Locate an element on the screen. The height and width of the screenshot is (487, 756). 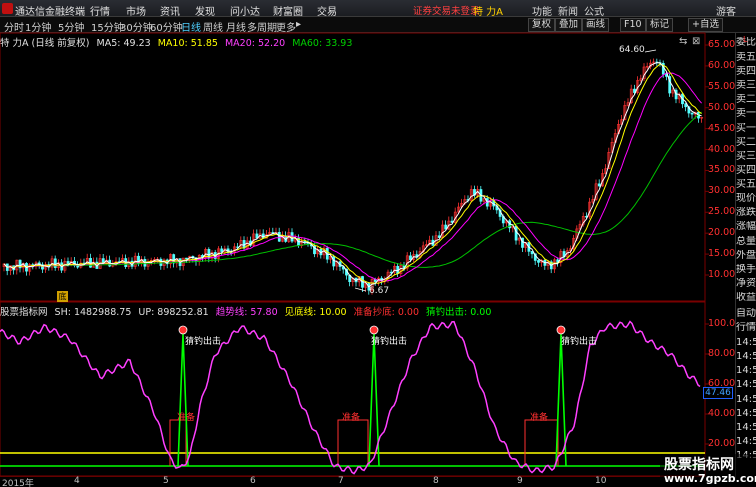
kline-y-tick: 20.00 is located at coordinates (722, 233).